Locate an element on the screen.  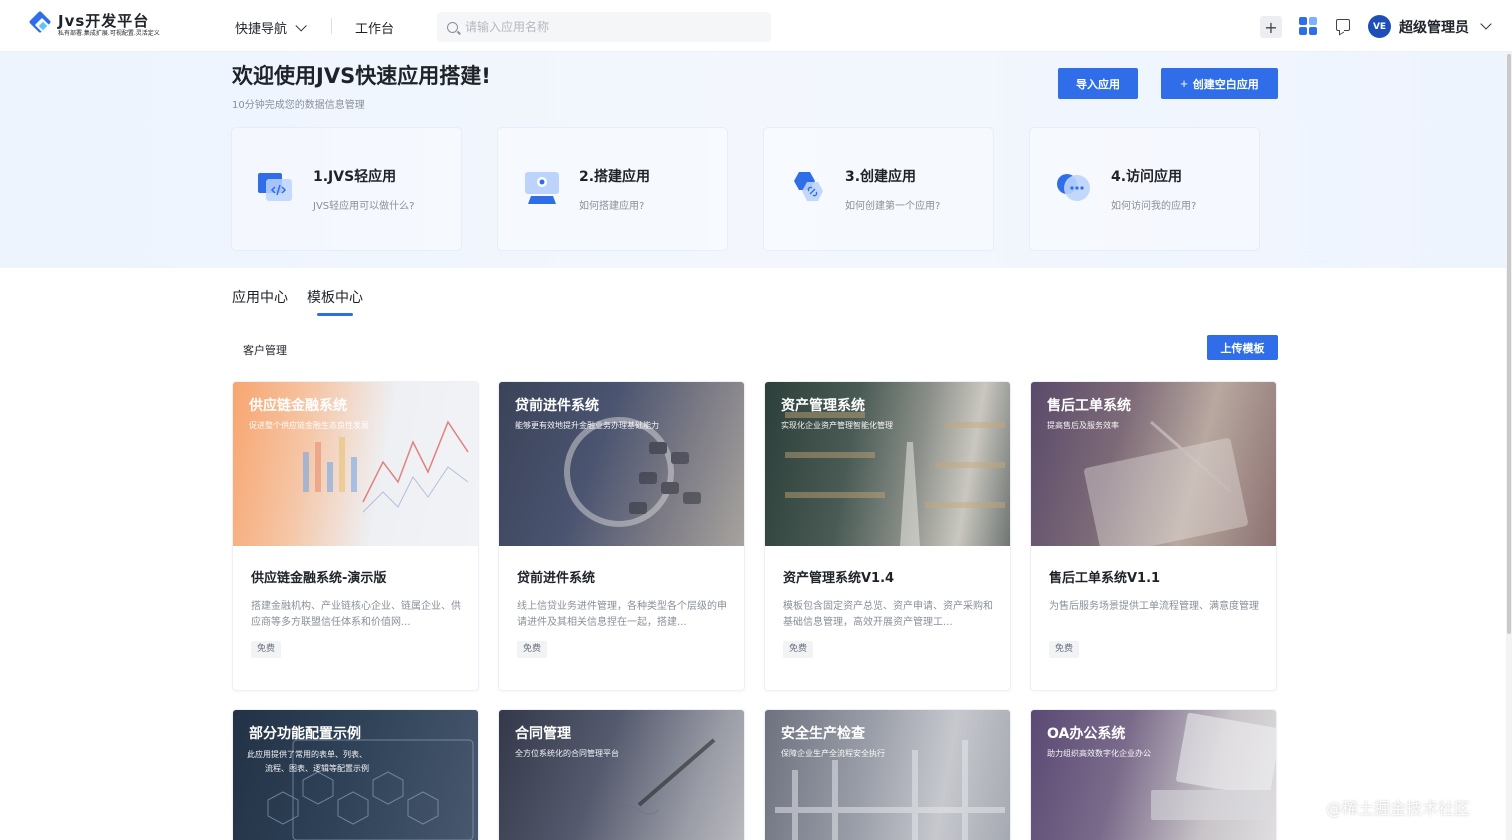
logo-subtitle: 私有部署.集成扩展.可视配置.灵活定义 is located at coordinates (109, 33).